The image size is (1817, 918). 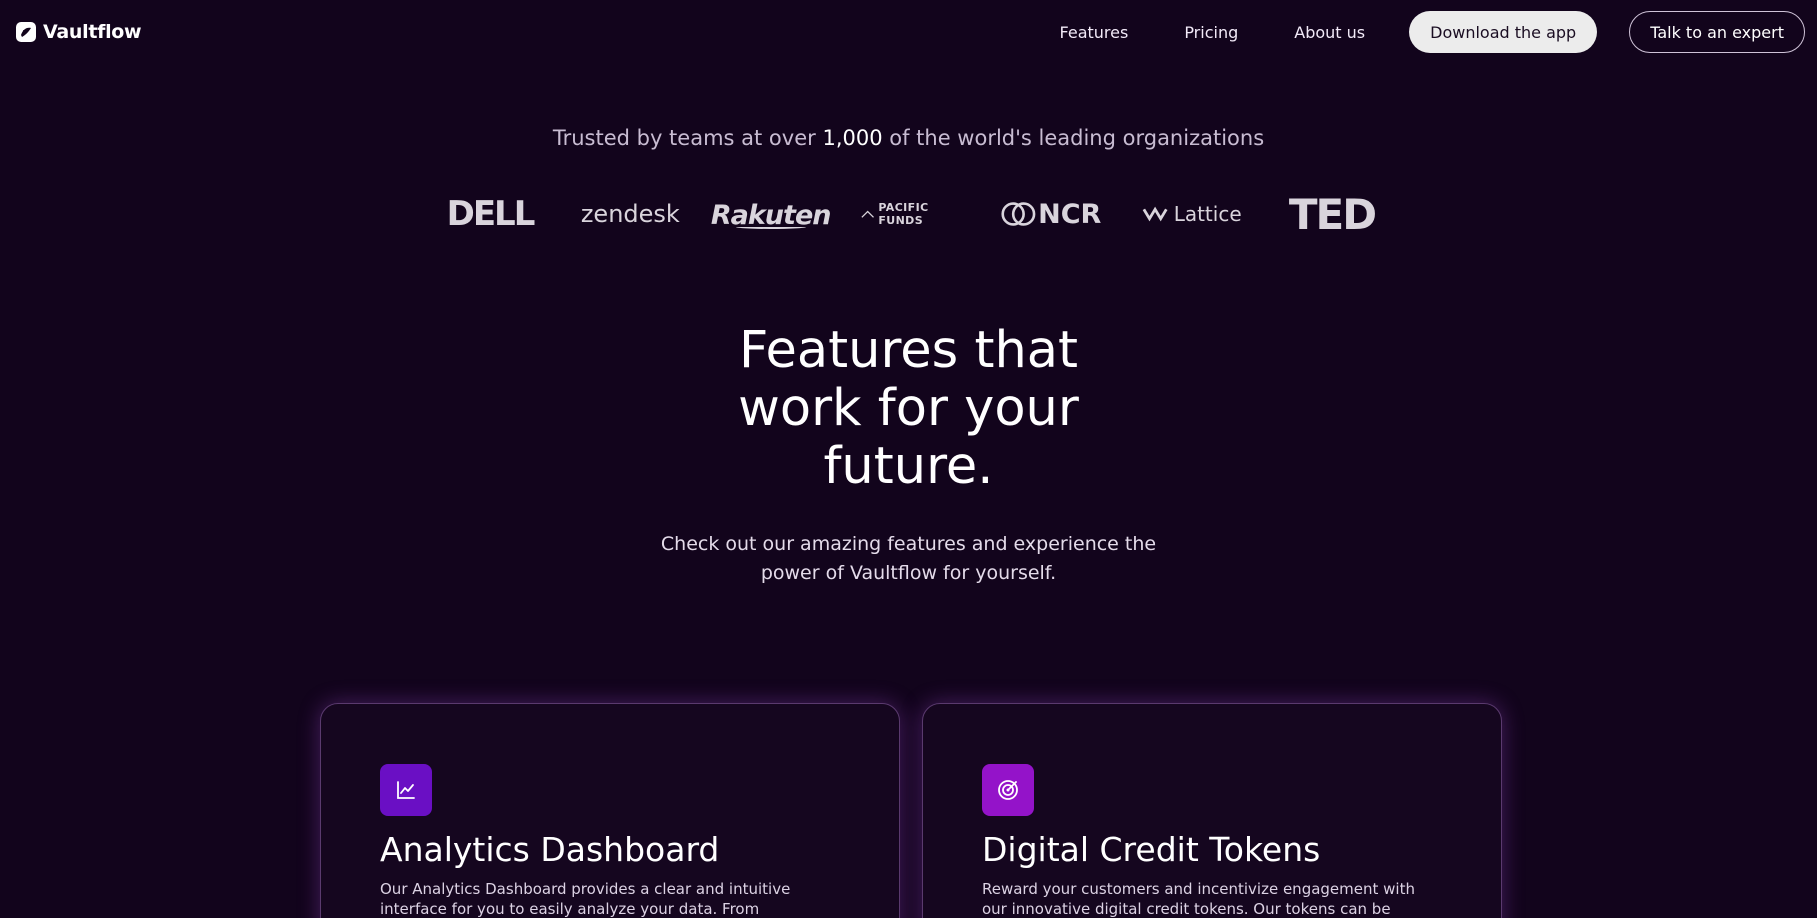 I want to click on target-icon, so click(x=1008, y=790).